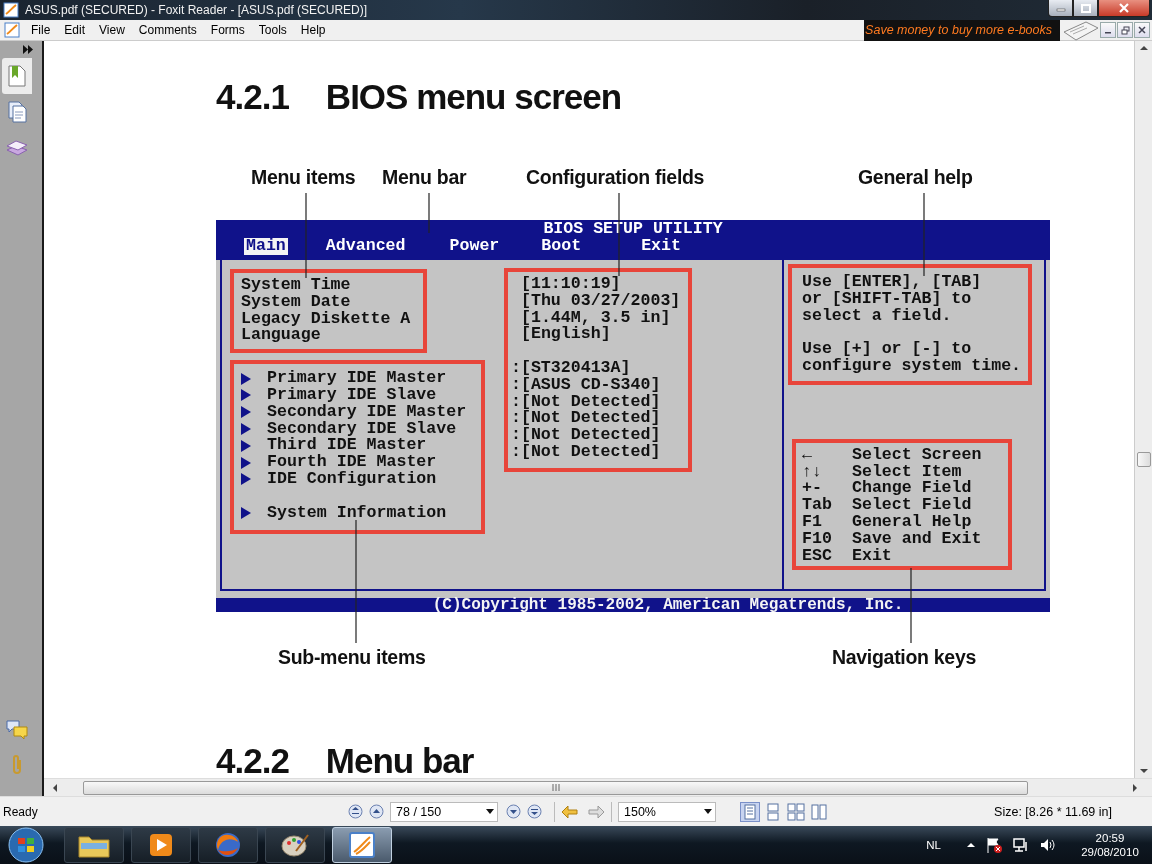 Image resolution: width=1152 pixels, height=864 pixels. Describe the element at coordinates (17, 148) in the screenshot. I see `layers-icon` at that location.